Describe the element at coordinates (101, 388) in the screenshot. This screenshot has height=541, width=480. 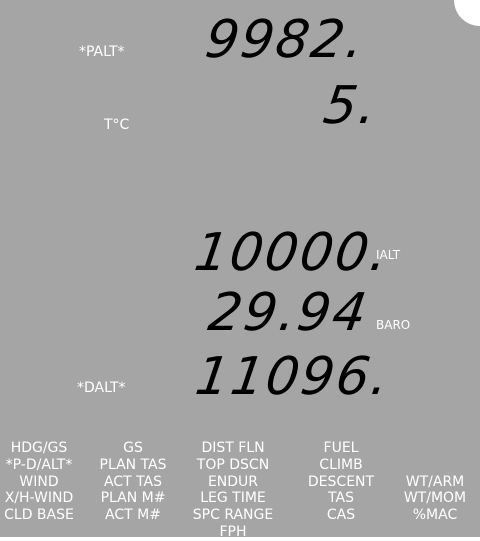
I see `dalt-label: *DALT*` at that location.